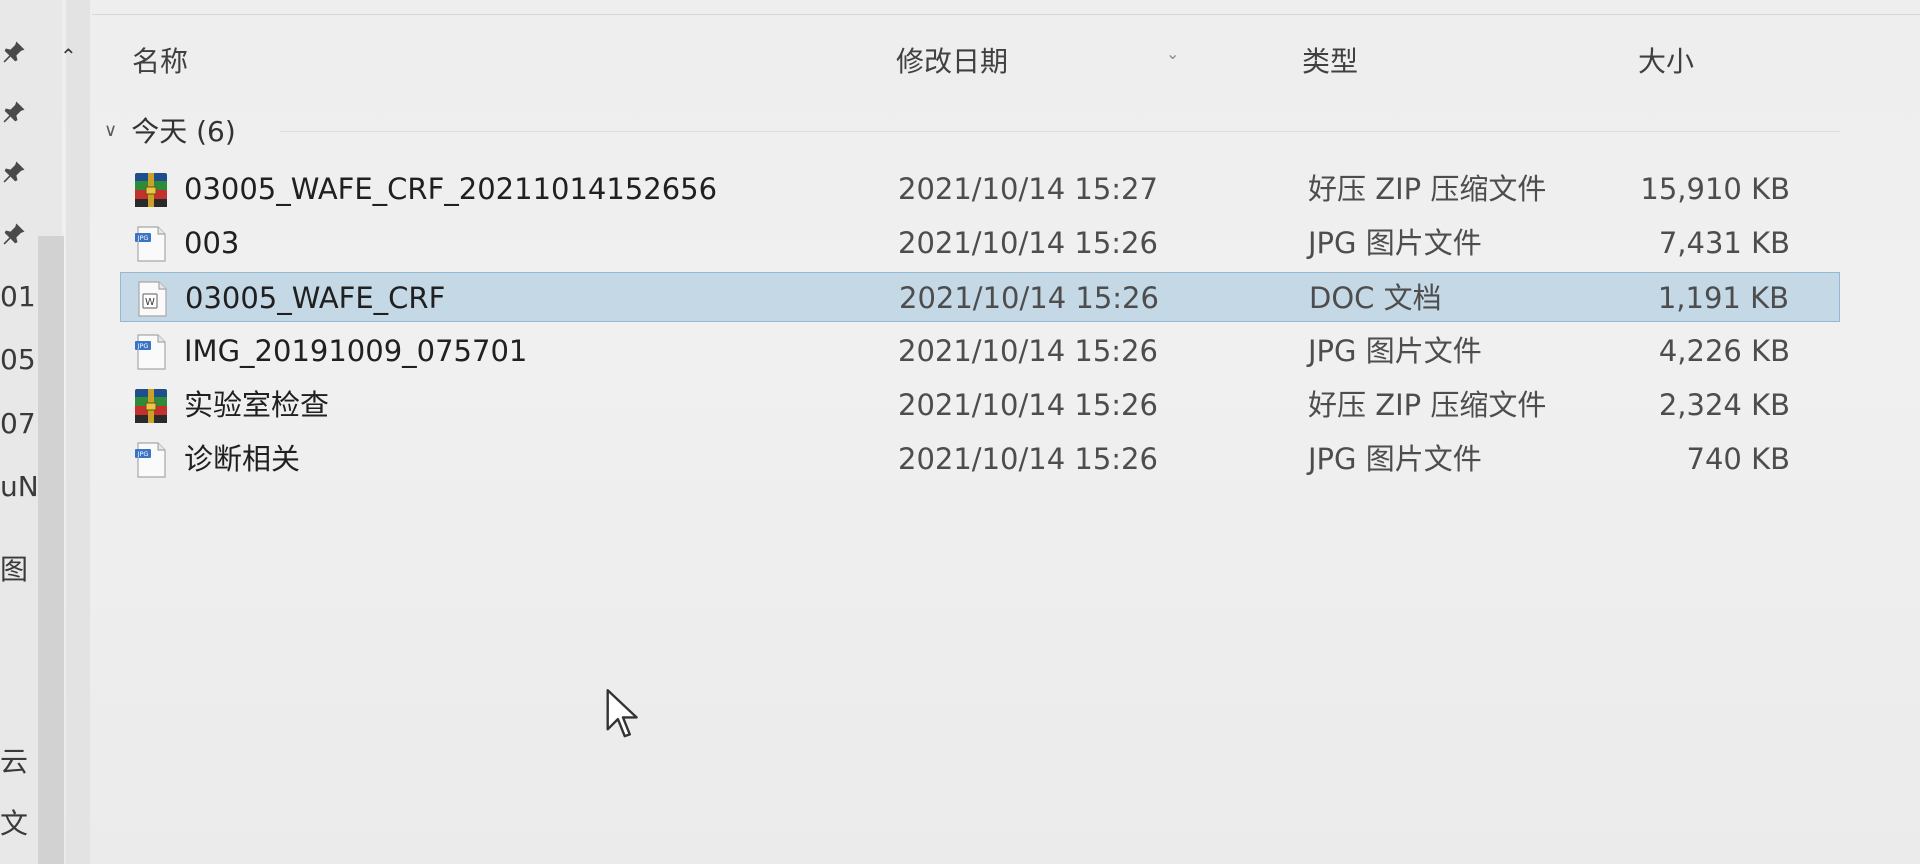 Image resolution: width=1920 pixels, height=864 pixels. What do you see at coordinates (212, 243) in the screenshot?
I see `file-name: 003` at bounding box center [212, 243].